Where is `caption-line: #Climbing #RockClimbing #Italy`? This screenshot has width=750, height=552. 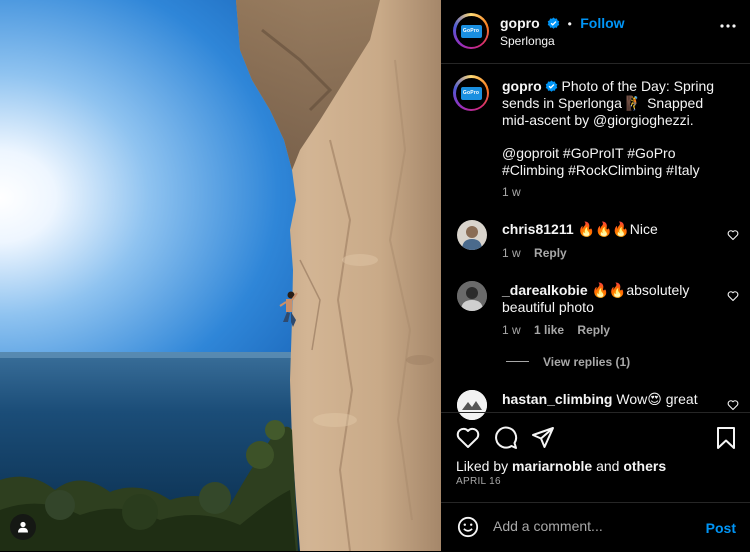
caption-line: #Climbing #RockClimbing #Italy is located at coordinates (601, 170).